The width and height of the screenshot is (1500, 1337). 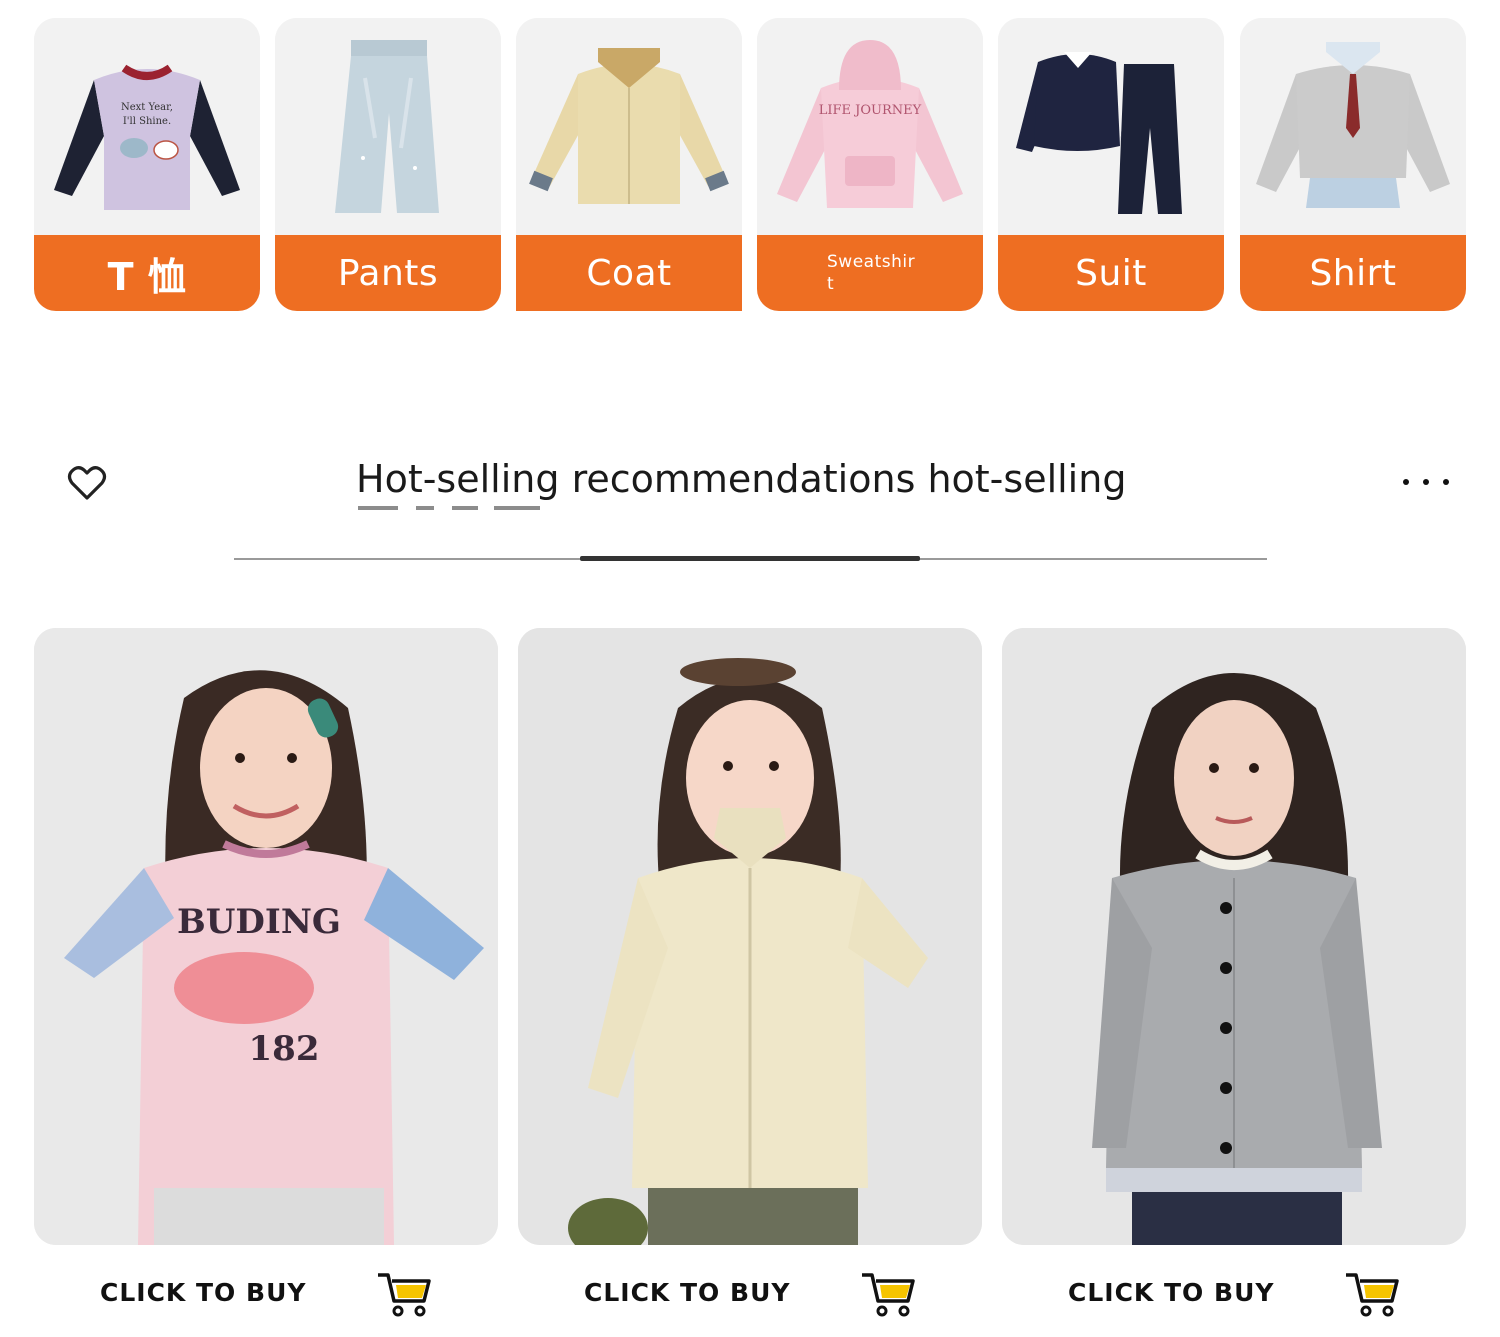 What do you see at coordinates (1111, 126) in the screenshot?
I see `suit-image` at bounding box center [1111, 126].